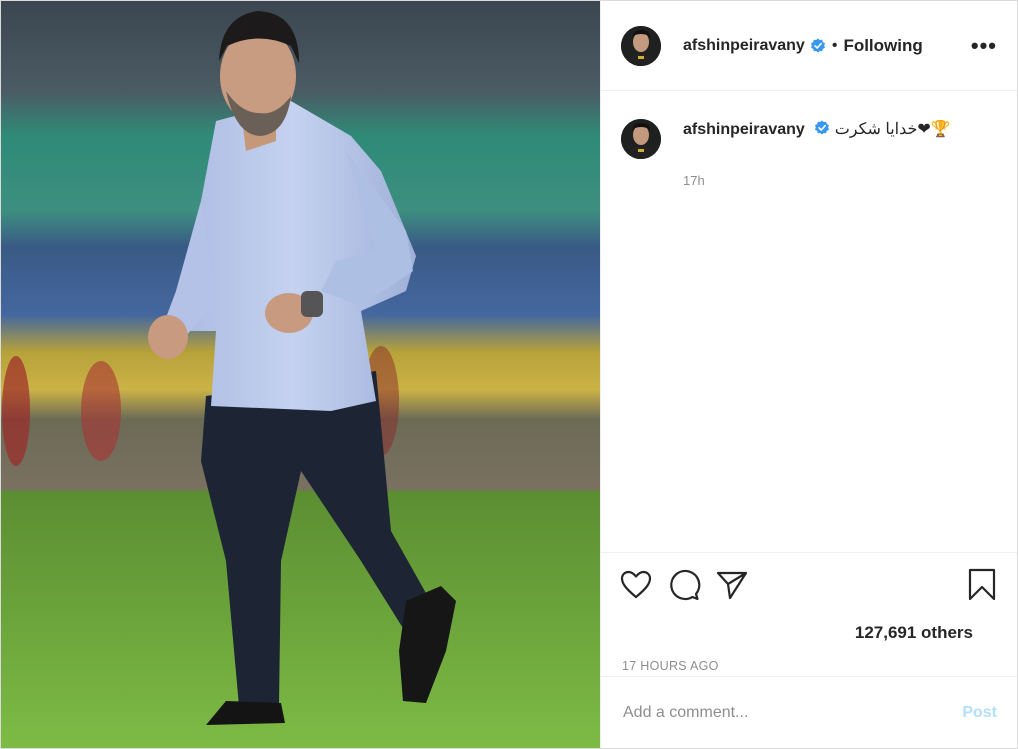 The image size is (1018, 749). What do you see at coordinates (982, 585) in the screenshot?
I see `bookmark-icon` at bounding box center [982, 585].